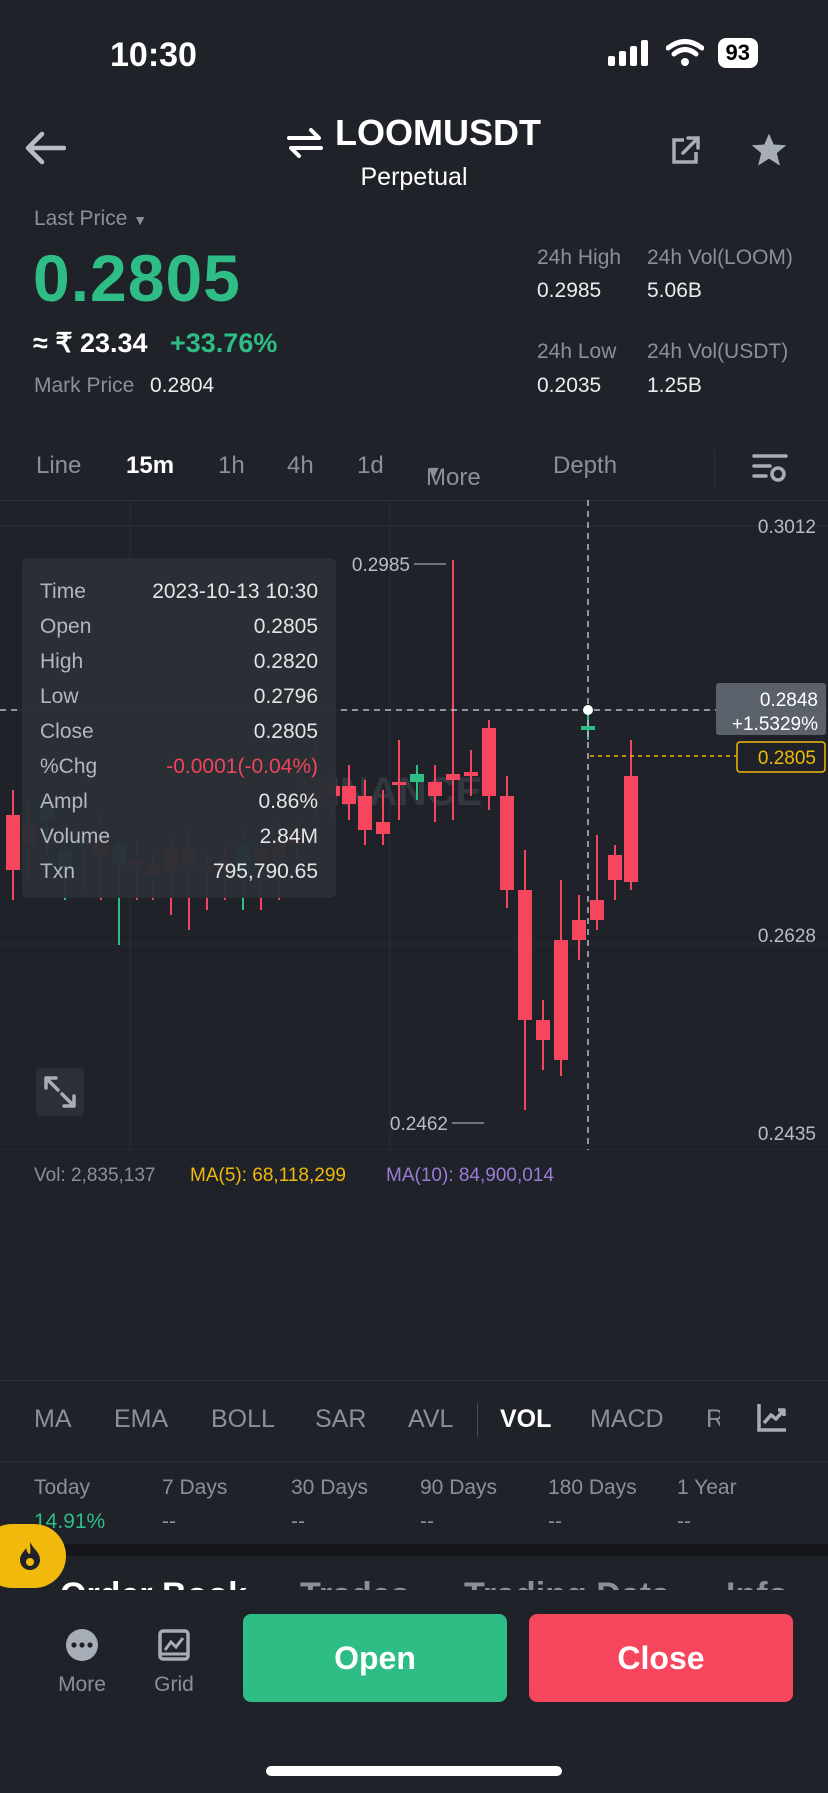 The image size is (828, 1793). What do you see at coordinates (438, 132) in the screenshot?
I see `symbol-text: LOOMUSDT` at bounding box center [438, 132].